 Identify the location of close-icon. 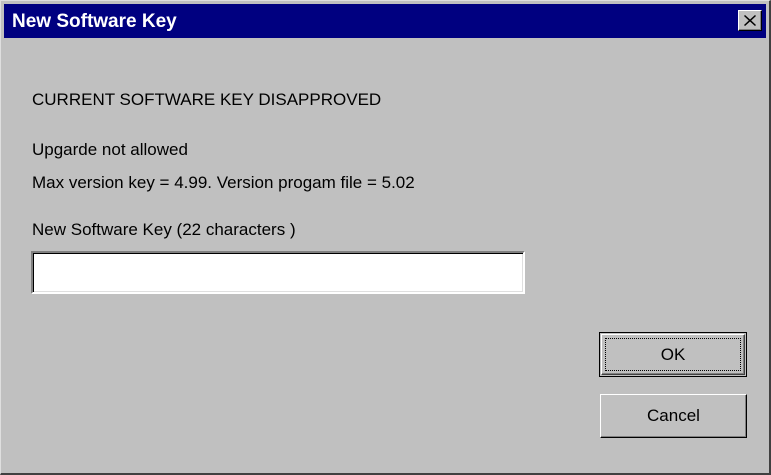
(750, 20).